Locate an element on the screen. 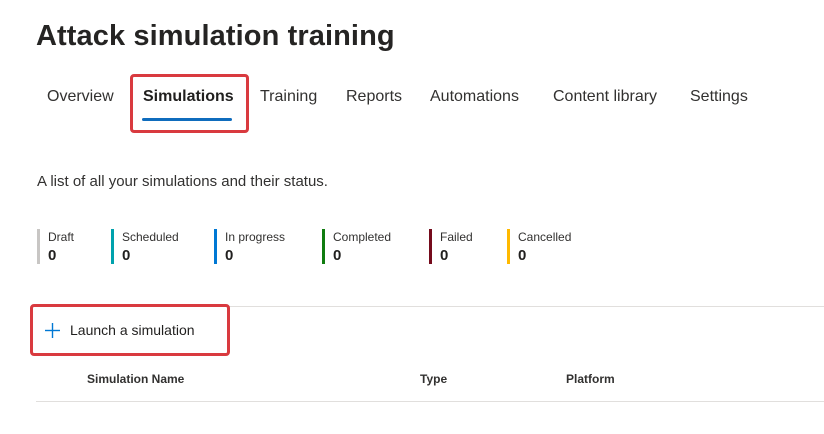  page-title: Attack simulation training is located at coordinates (215, 36).